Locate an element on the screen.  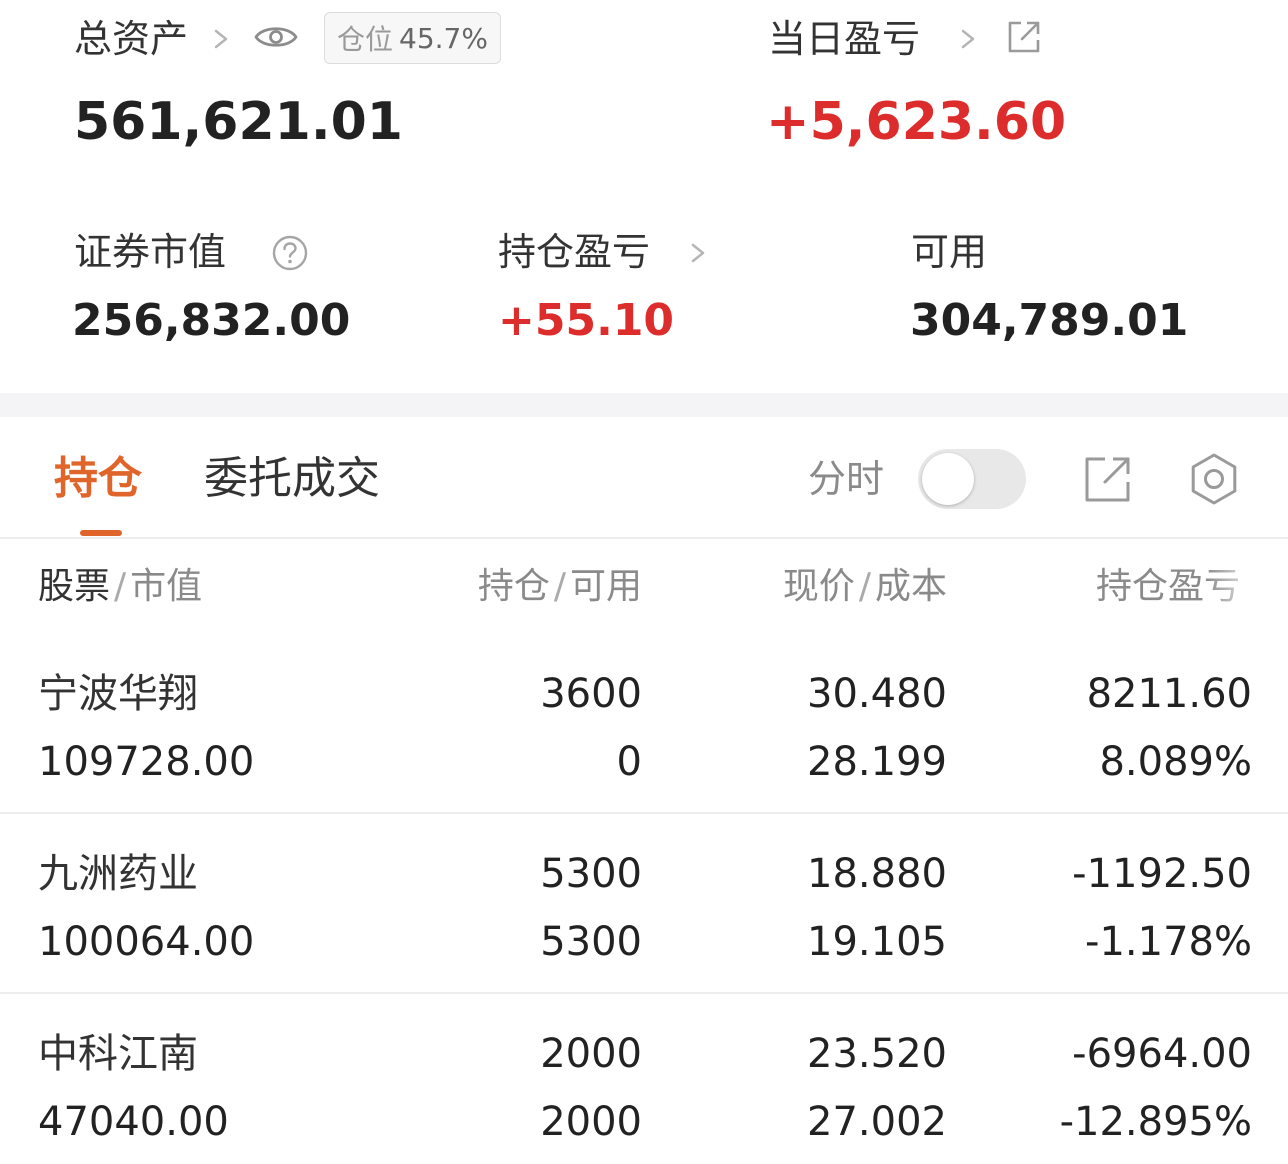
timeshare-toggle is located at coordinates (972, 479).